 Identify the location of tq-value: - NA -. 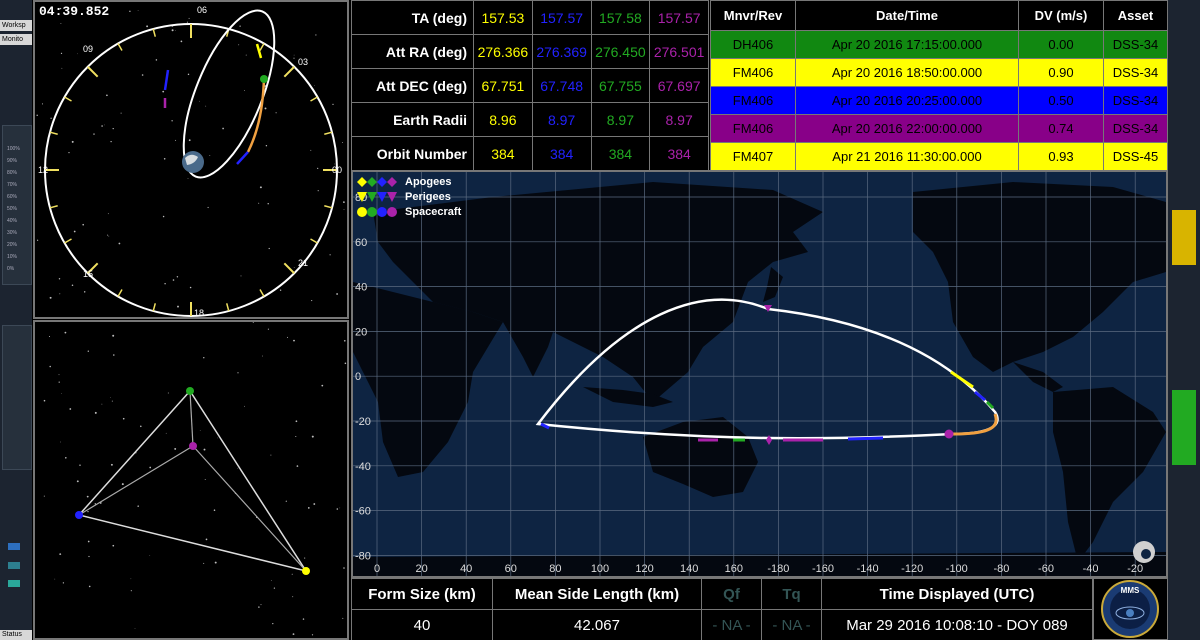
(791, 624).